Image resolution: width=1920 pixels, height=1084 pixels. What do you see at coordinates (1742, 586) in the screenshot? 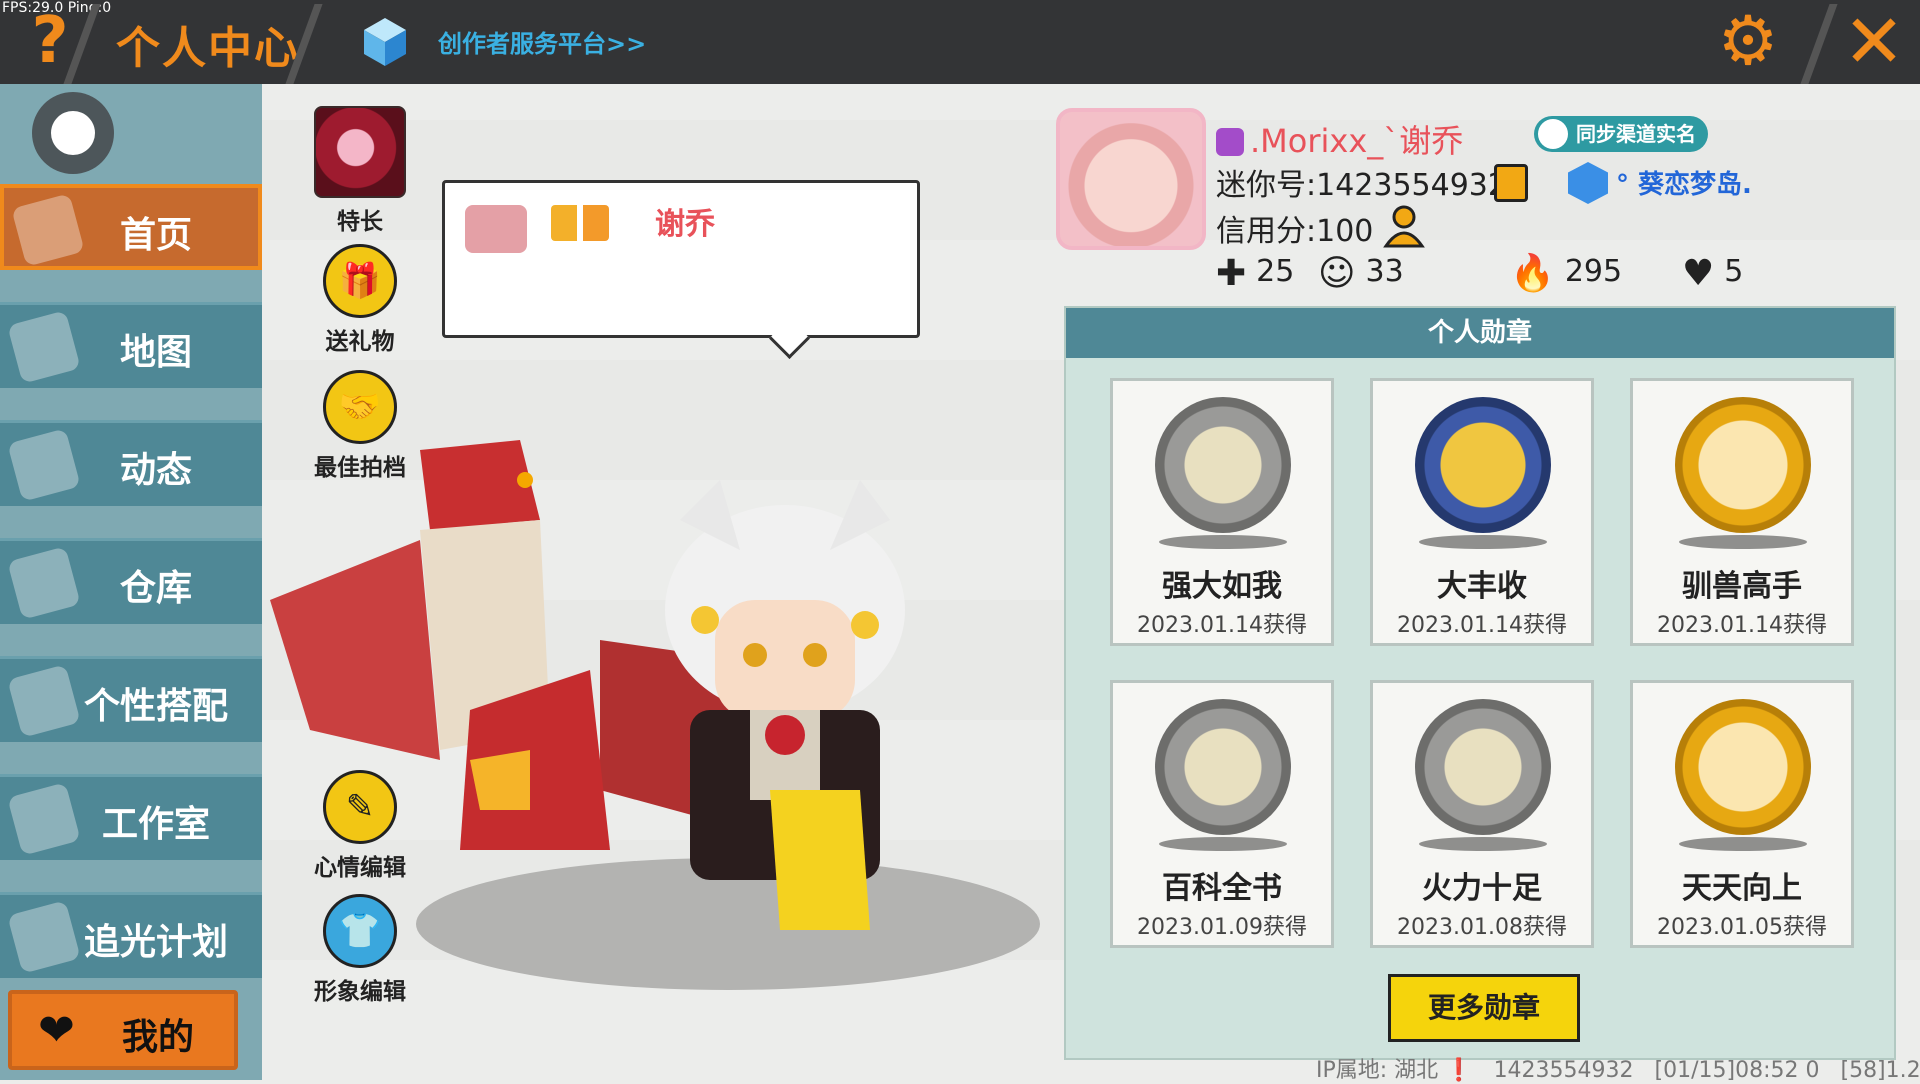
I see `medal-name: 驯兽高手` at bounding box center [1742, 586].